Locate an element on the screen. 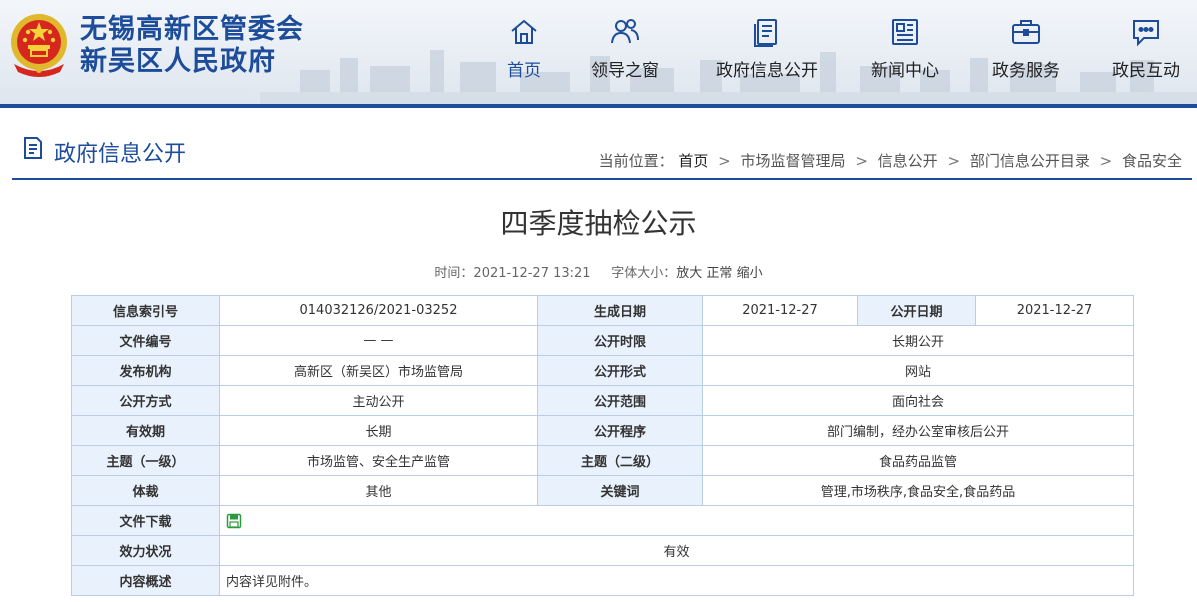 The width and height of the screenshot is (1197, 602). table-row: 有效期 长期 公开程序 部门编制，经办公室审核后公开 is located at coordinates (602, 430).